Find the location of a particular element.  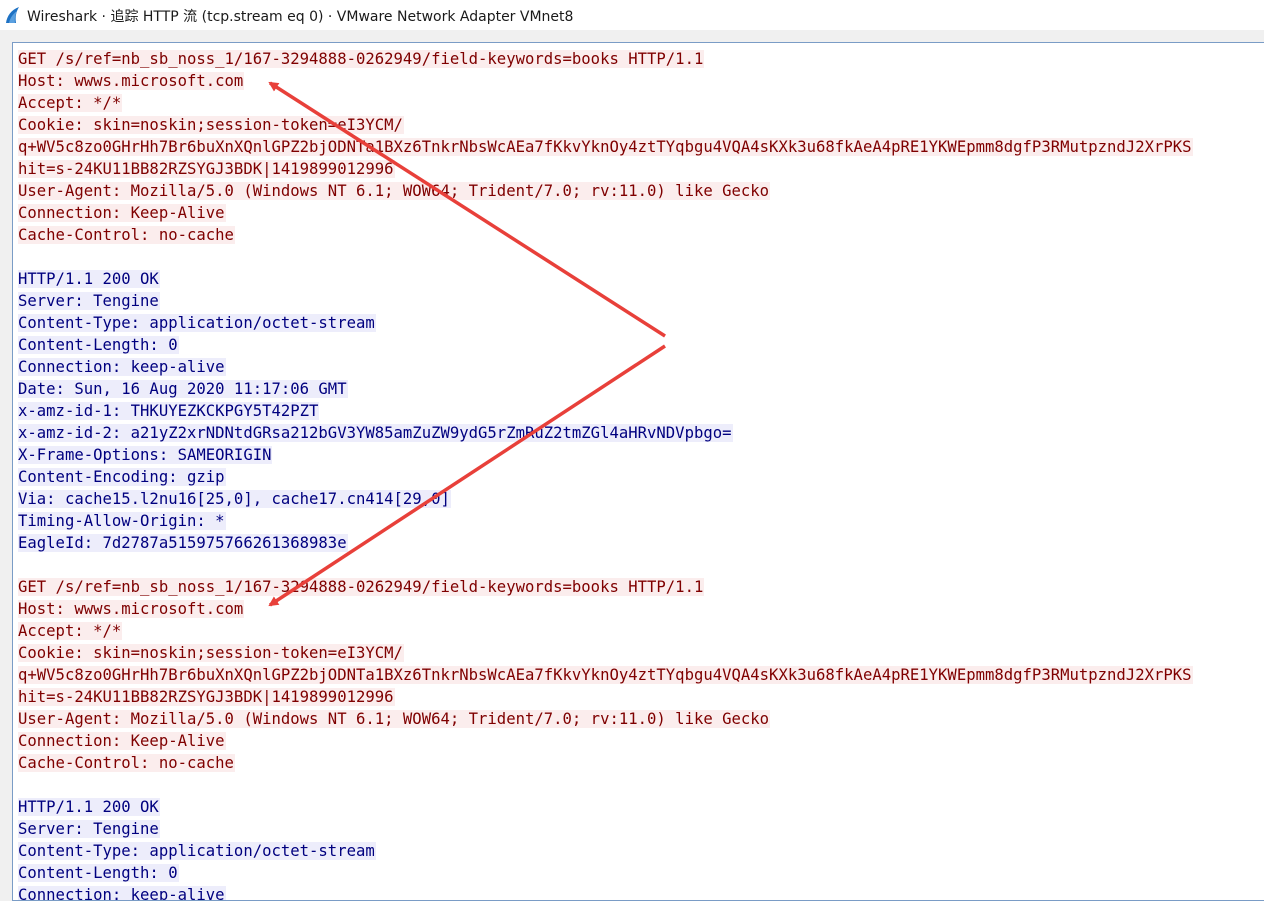

line-text: x-amz-id-1: THKUYEZKCKPGY5T42PZT is located at coordinates (169, 411).